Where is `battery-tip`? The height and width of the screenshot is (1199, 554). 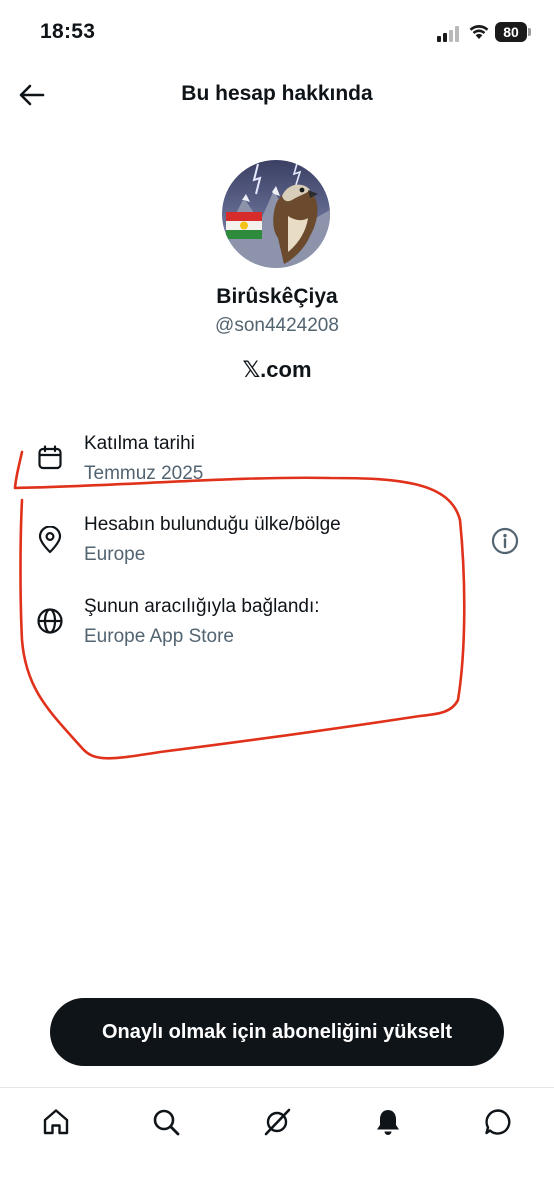
battery-tip is located at coordinates (529, 32).